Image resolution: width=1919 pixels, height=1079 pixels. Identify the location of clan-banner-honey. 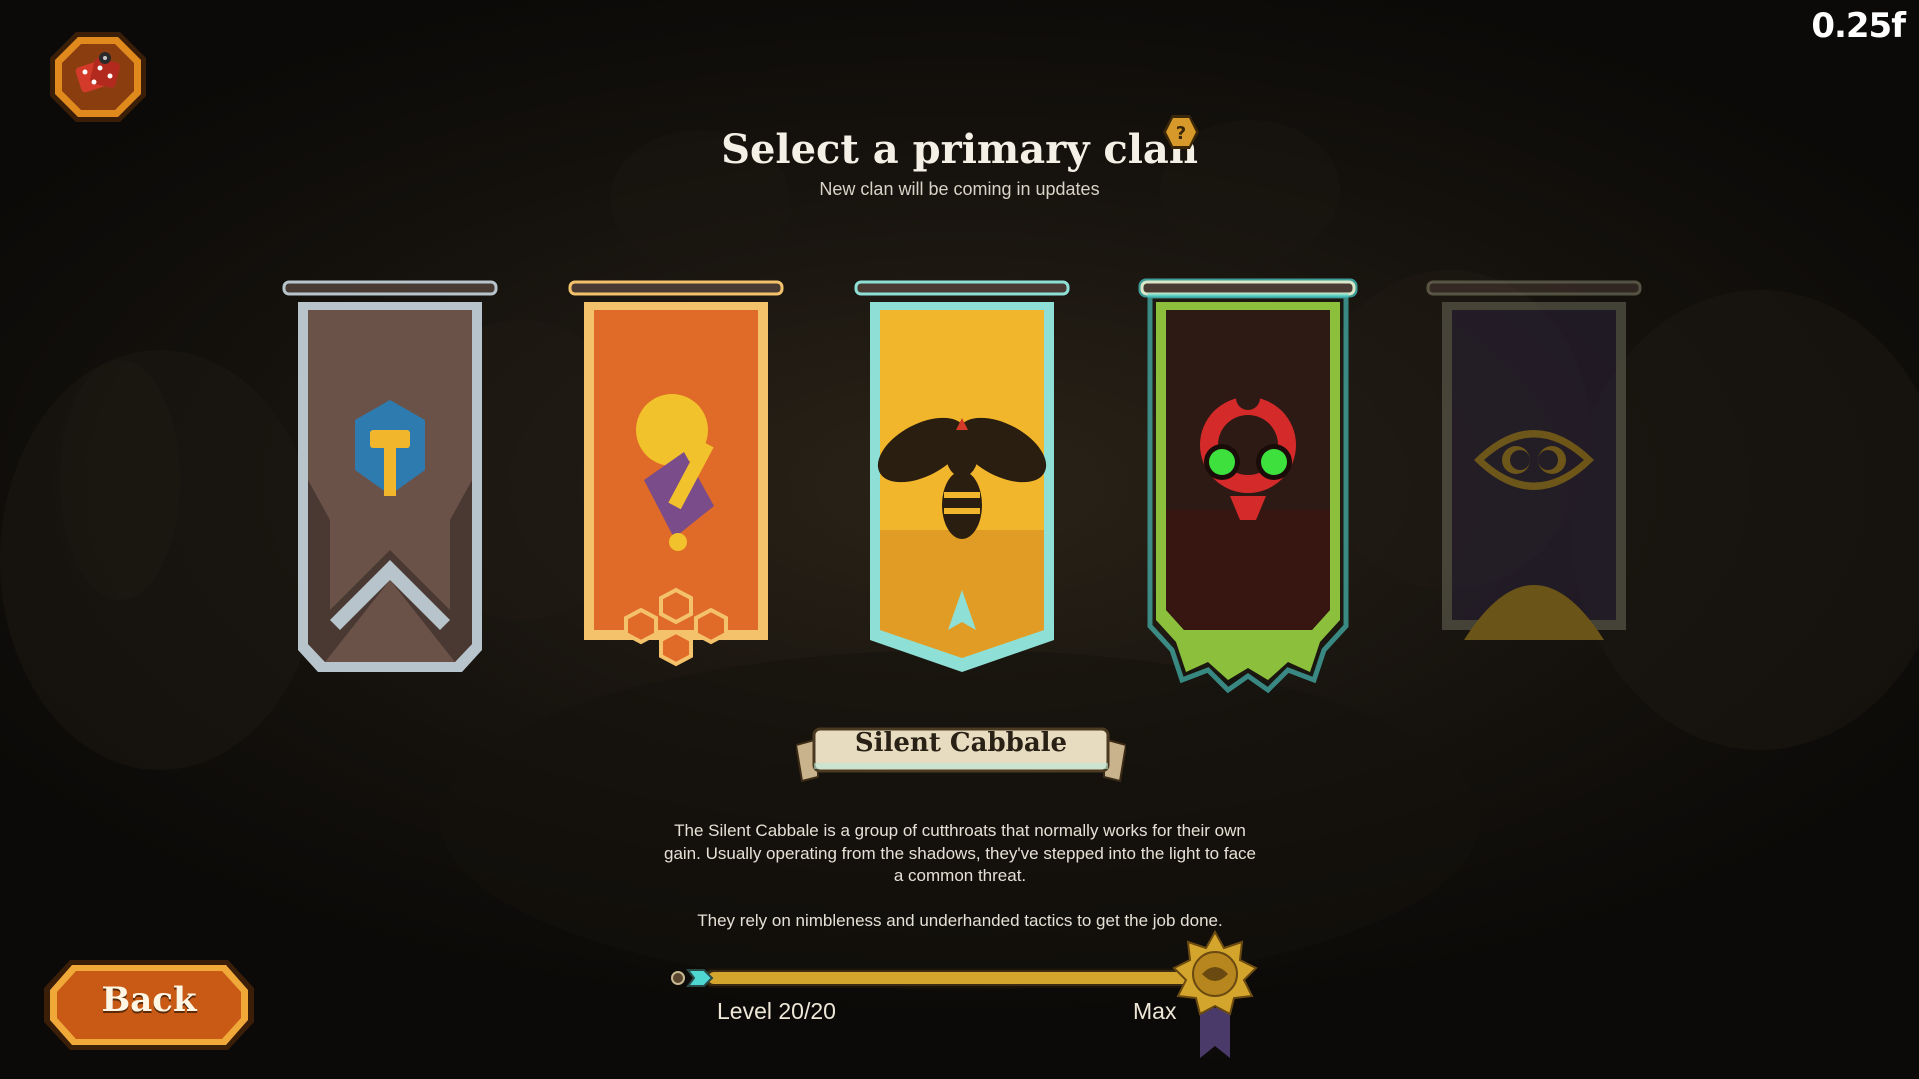
(676, 490).